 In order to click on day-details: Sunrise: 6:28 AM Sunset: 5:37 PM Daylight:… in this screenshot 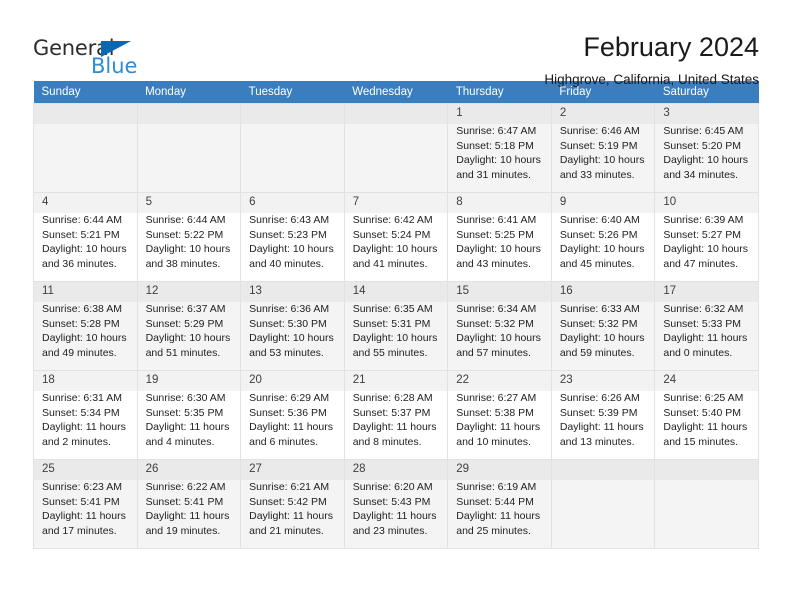, I will do `click(396, 421)`.